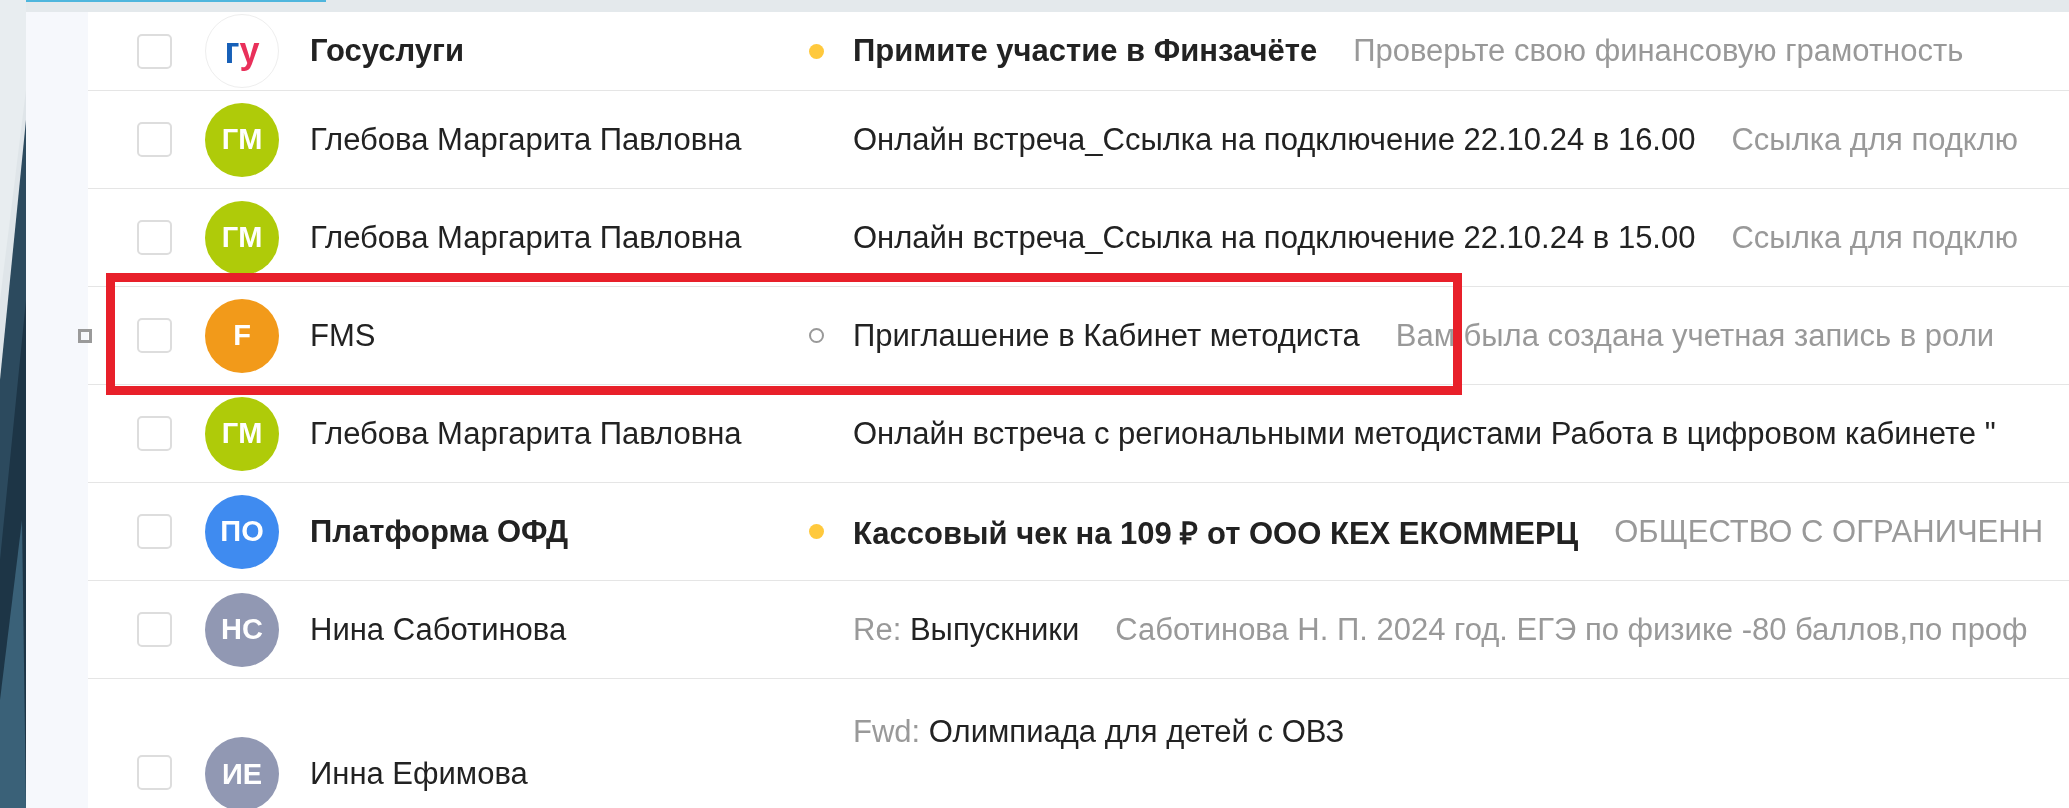  I want to click on read-marker-icon, so click(816, 335).